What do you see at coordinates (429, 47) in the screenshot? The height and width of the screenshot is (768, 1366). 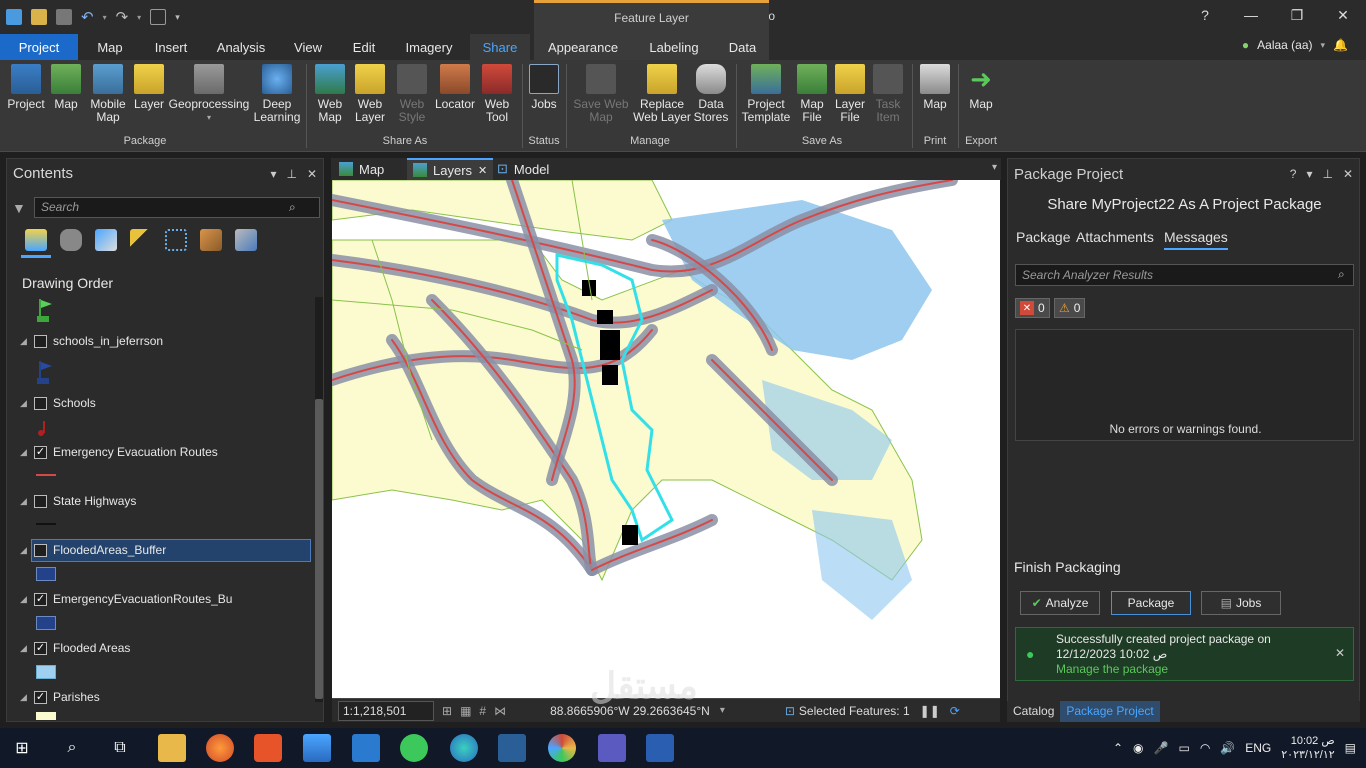 I see `tab-imagery: Imagery` at bounding box center [429, 47].